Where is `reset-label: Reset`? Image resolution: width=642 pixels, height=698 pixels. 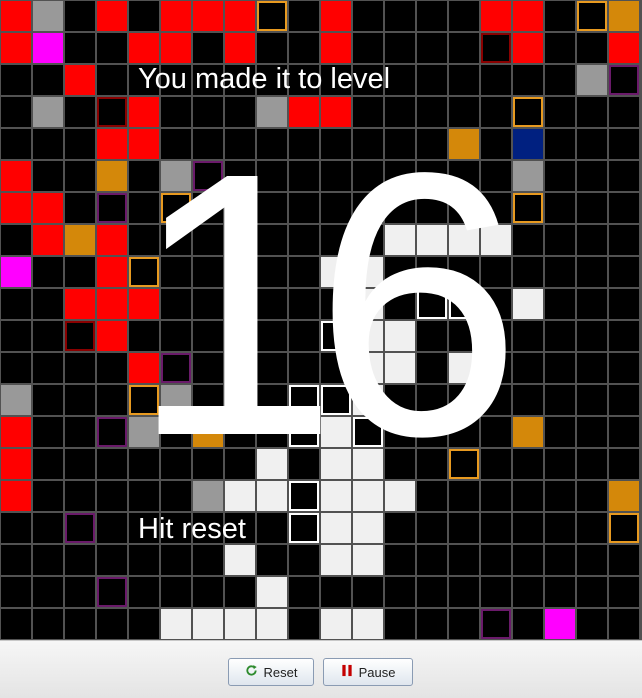 reset-label: Reset is located at coordinates (280, 672).